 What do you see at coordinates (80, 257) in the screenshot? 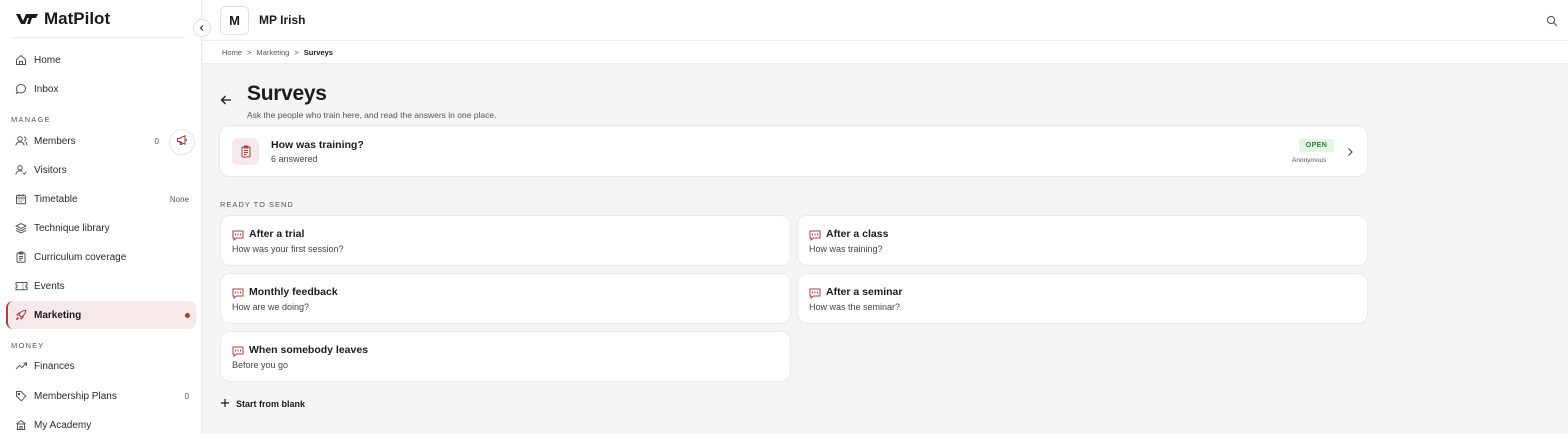
I see `sidebar-item-label: Curriculum coverage` at bounding box center [80, 257].